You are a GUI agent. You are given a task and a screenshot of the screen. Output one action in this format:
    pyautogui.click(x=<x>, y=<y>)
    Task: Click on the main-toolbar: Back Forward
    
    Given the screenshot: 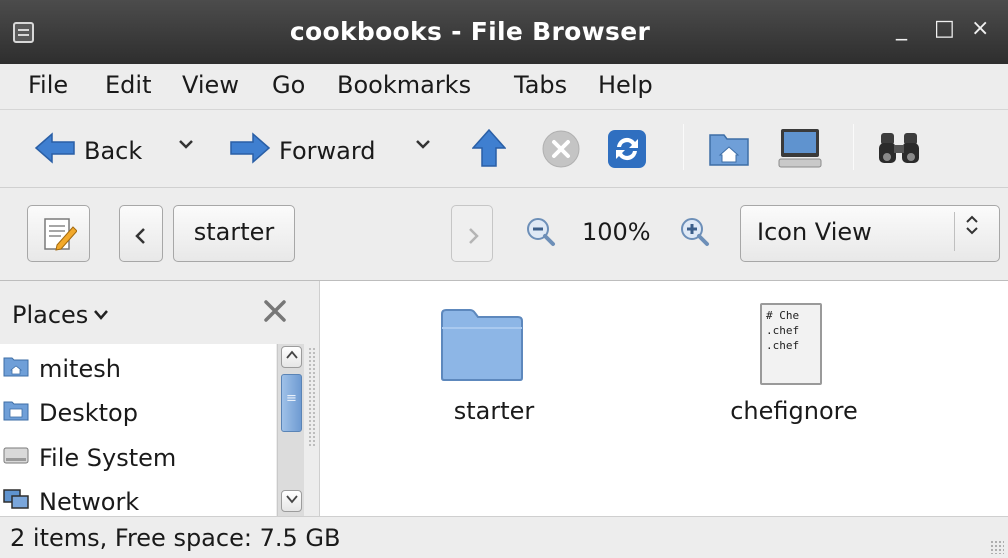 What is the action you would take?
    pyautogui.click(x=504, y=149)
    